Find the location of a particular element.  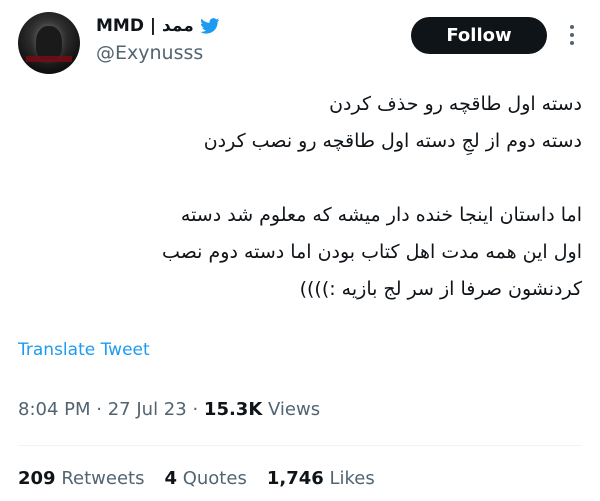

retweets-stat: 209 Retweets is located at coordinates (81, 479).